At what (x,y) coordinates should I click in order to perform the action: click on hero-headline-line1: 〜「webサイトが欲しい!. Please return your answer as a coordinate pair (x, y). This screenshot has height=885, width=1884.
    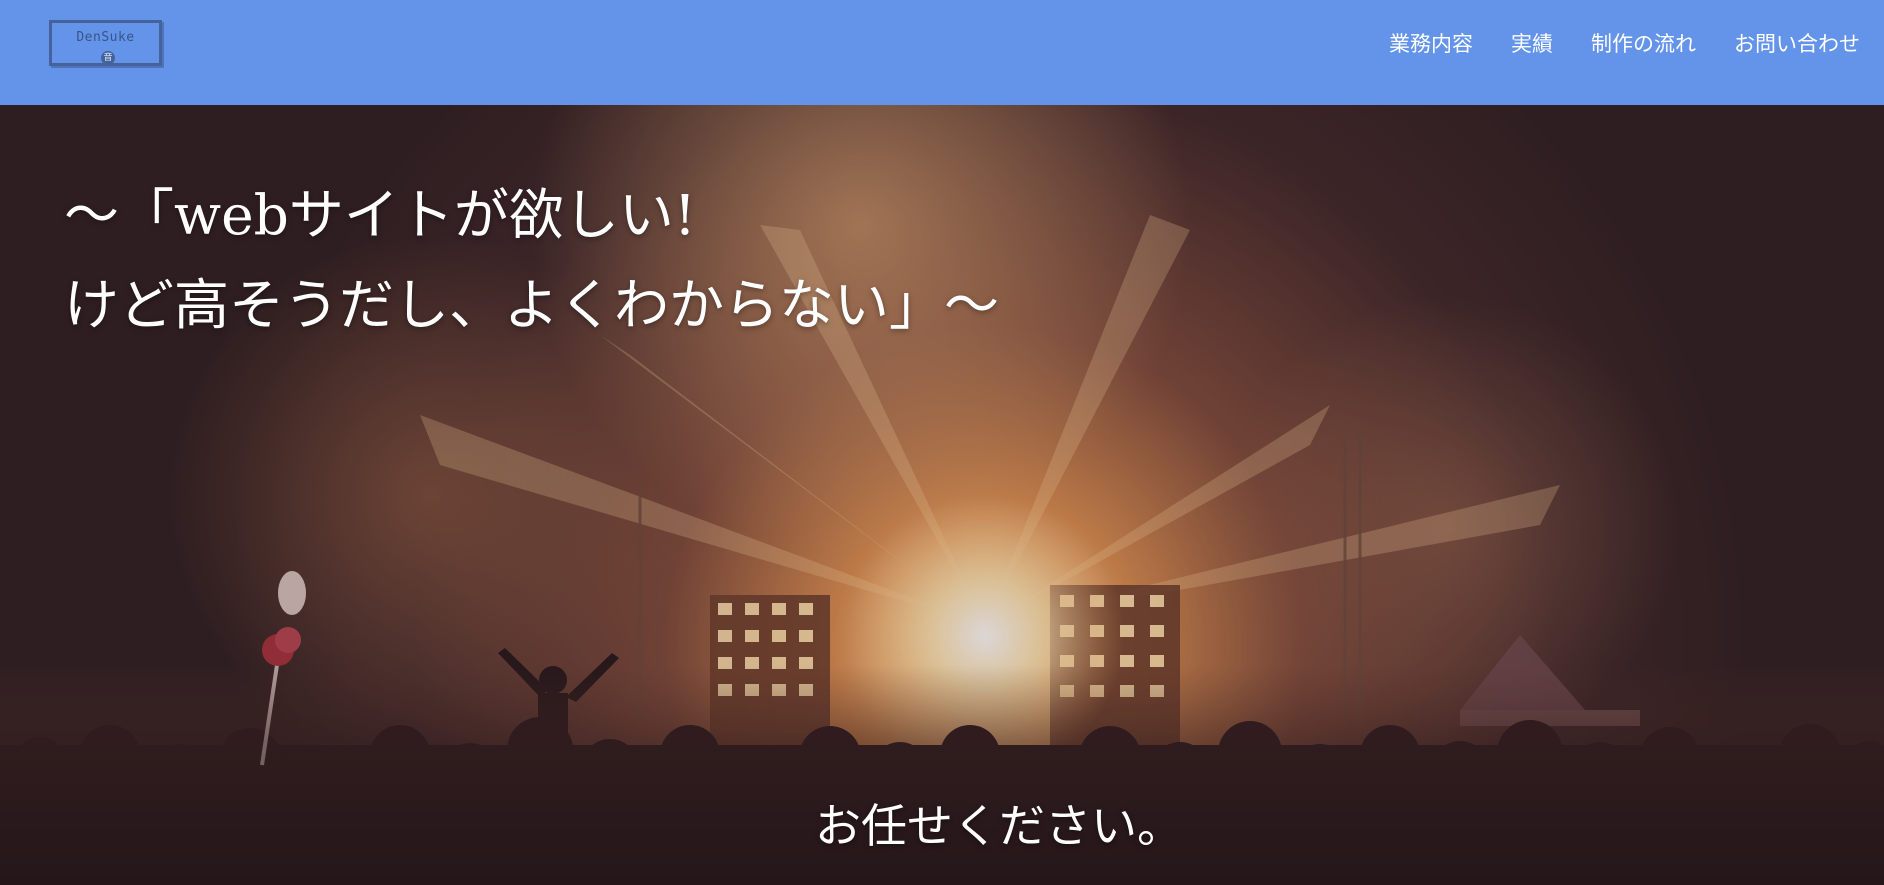
    Looking at the image, I should click on (380, 215).